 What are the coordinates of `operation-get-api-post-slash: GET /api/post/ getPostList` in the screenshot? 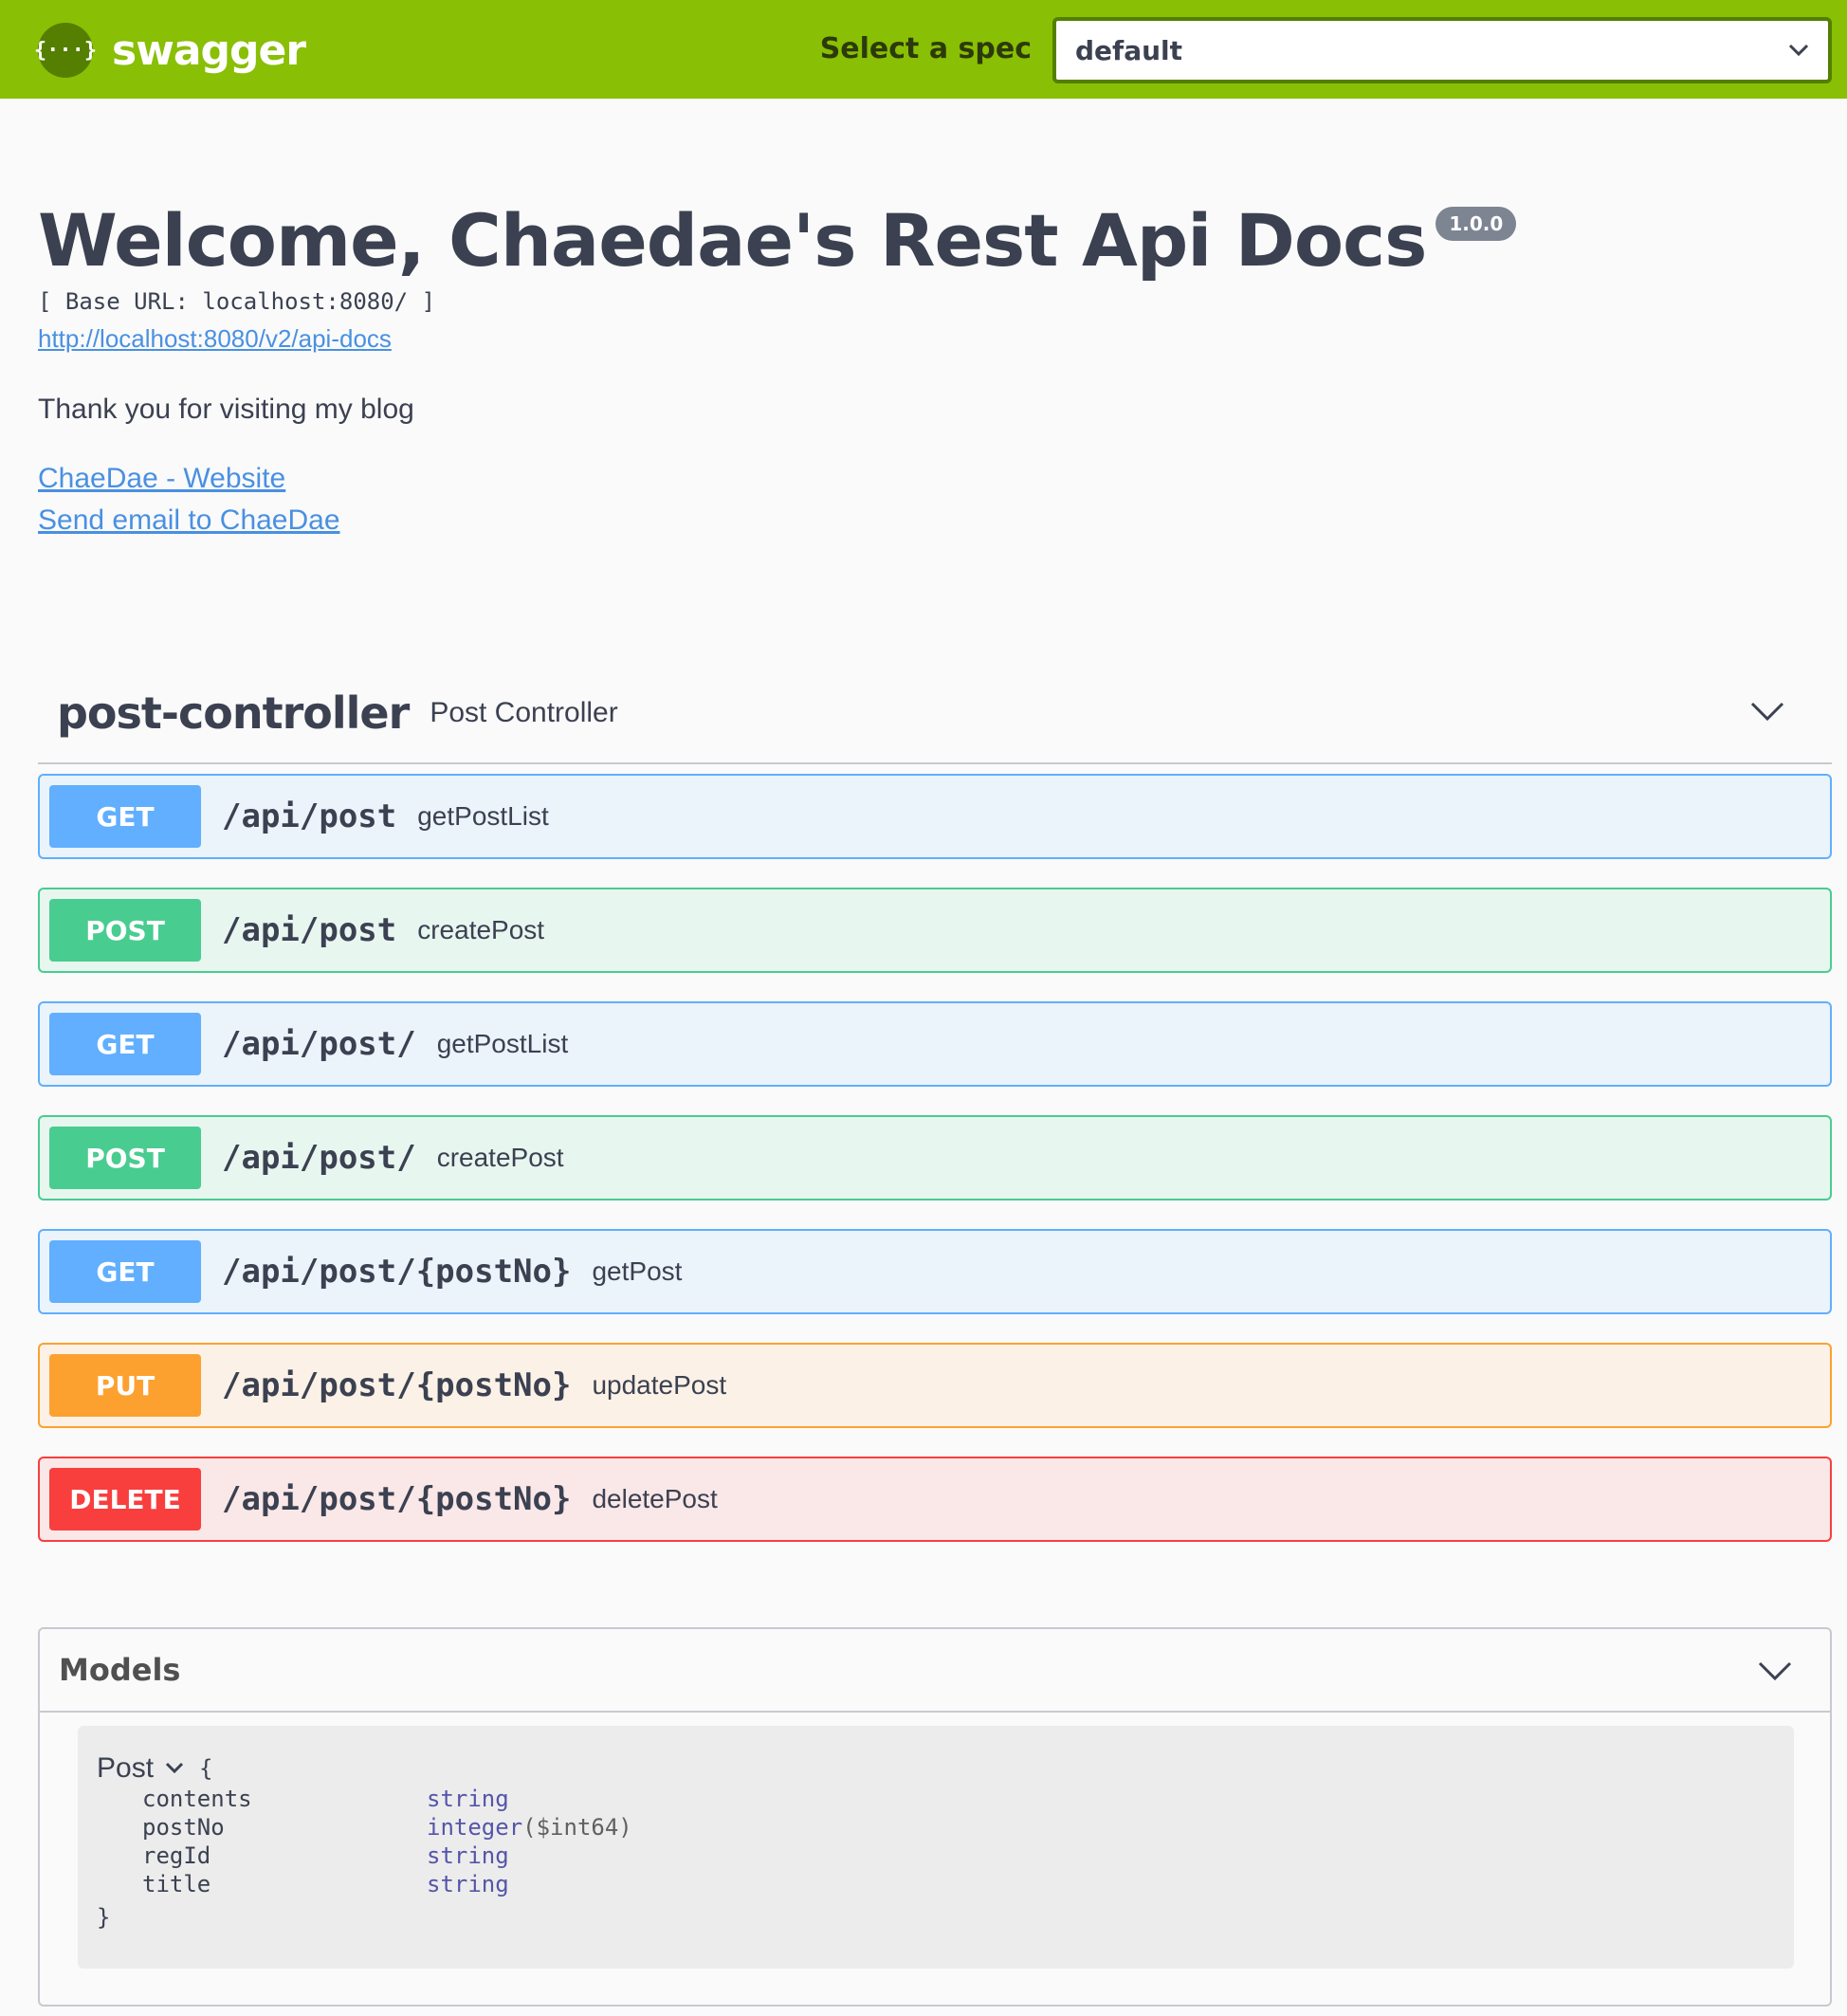 It's located at (935, 1044).